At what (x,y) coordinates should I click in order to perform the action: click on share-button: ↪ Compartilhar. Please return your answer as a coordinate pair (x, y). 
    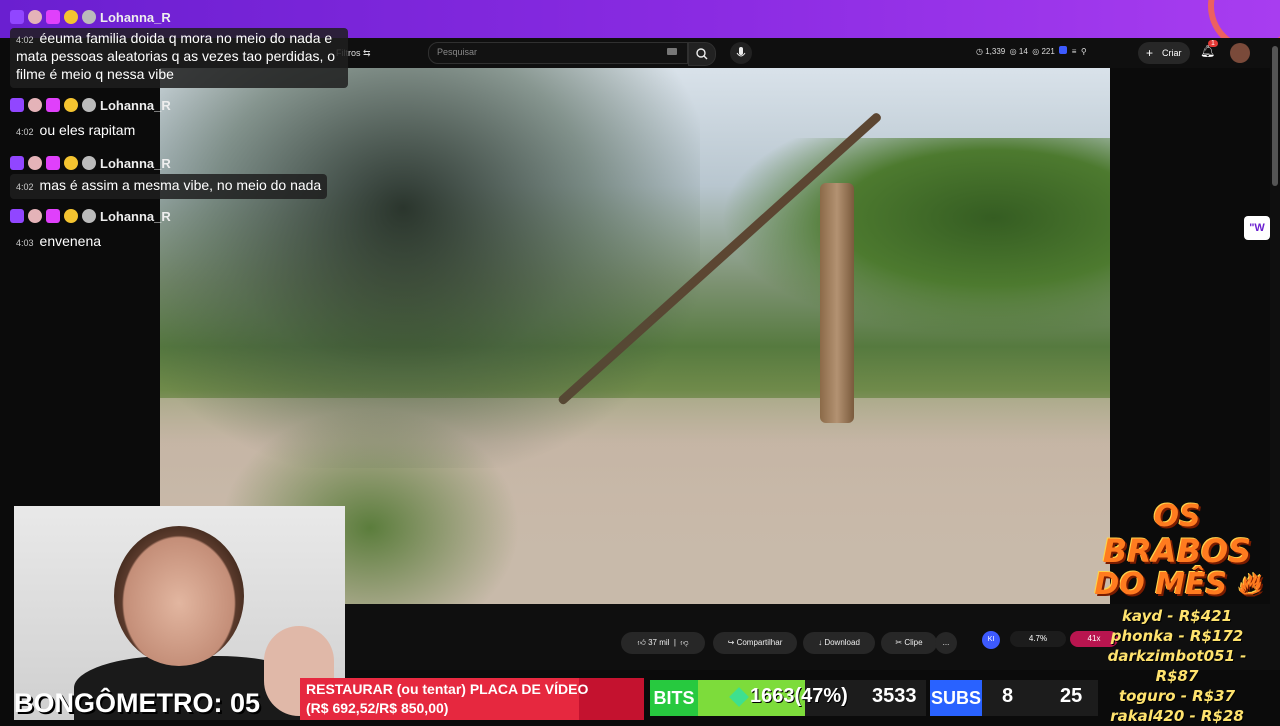
    Looking at the image, I should click on (755, 643).